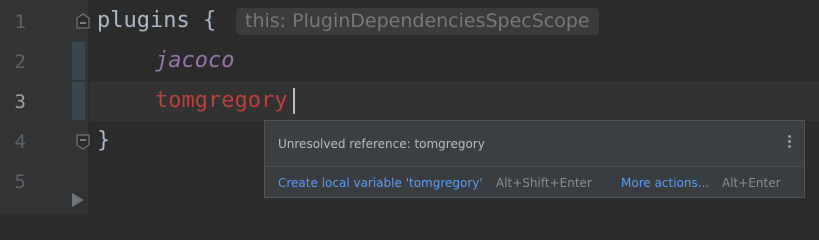  I want to click on line-number-5: 5, so click(20, 182).